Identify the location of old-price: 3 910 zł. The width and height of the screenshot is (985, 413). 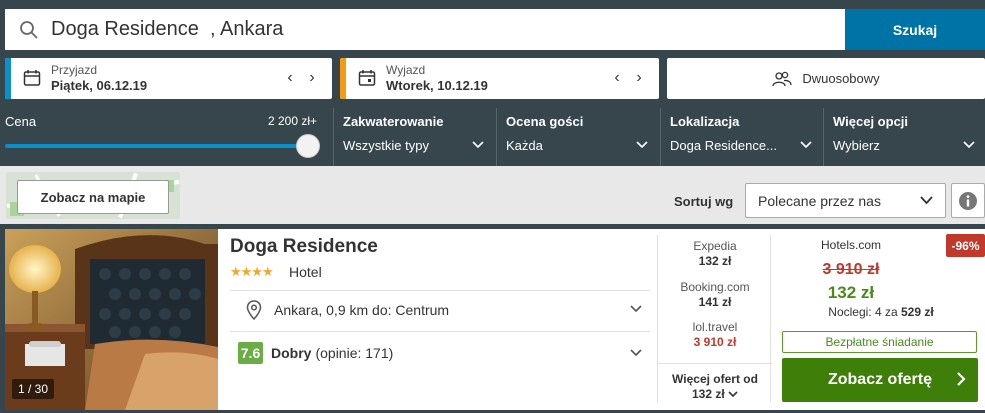
(851, 269).